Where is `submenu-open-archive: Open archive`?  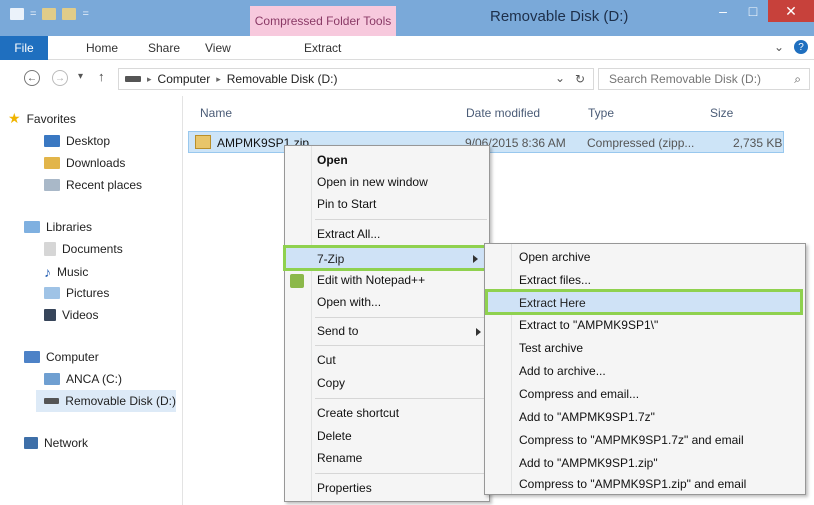
submenu-open-archive: Open archive is located at coordinates (554, 257).